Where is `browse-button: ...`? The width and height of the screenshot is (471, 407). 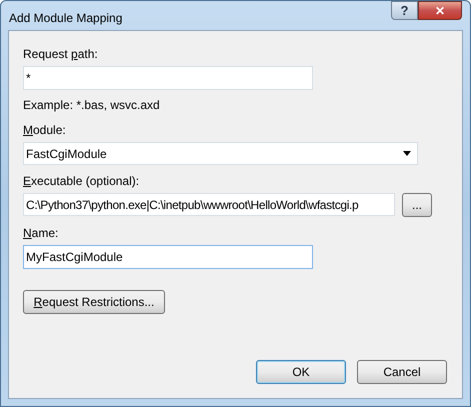
browse-button: ... is located at coordinates (417, 205).